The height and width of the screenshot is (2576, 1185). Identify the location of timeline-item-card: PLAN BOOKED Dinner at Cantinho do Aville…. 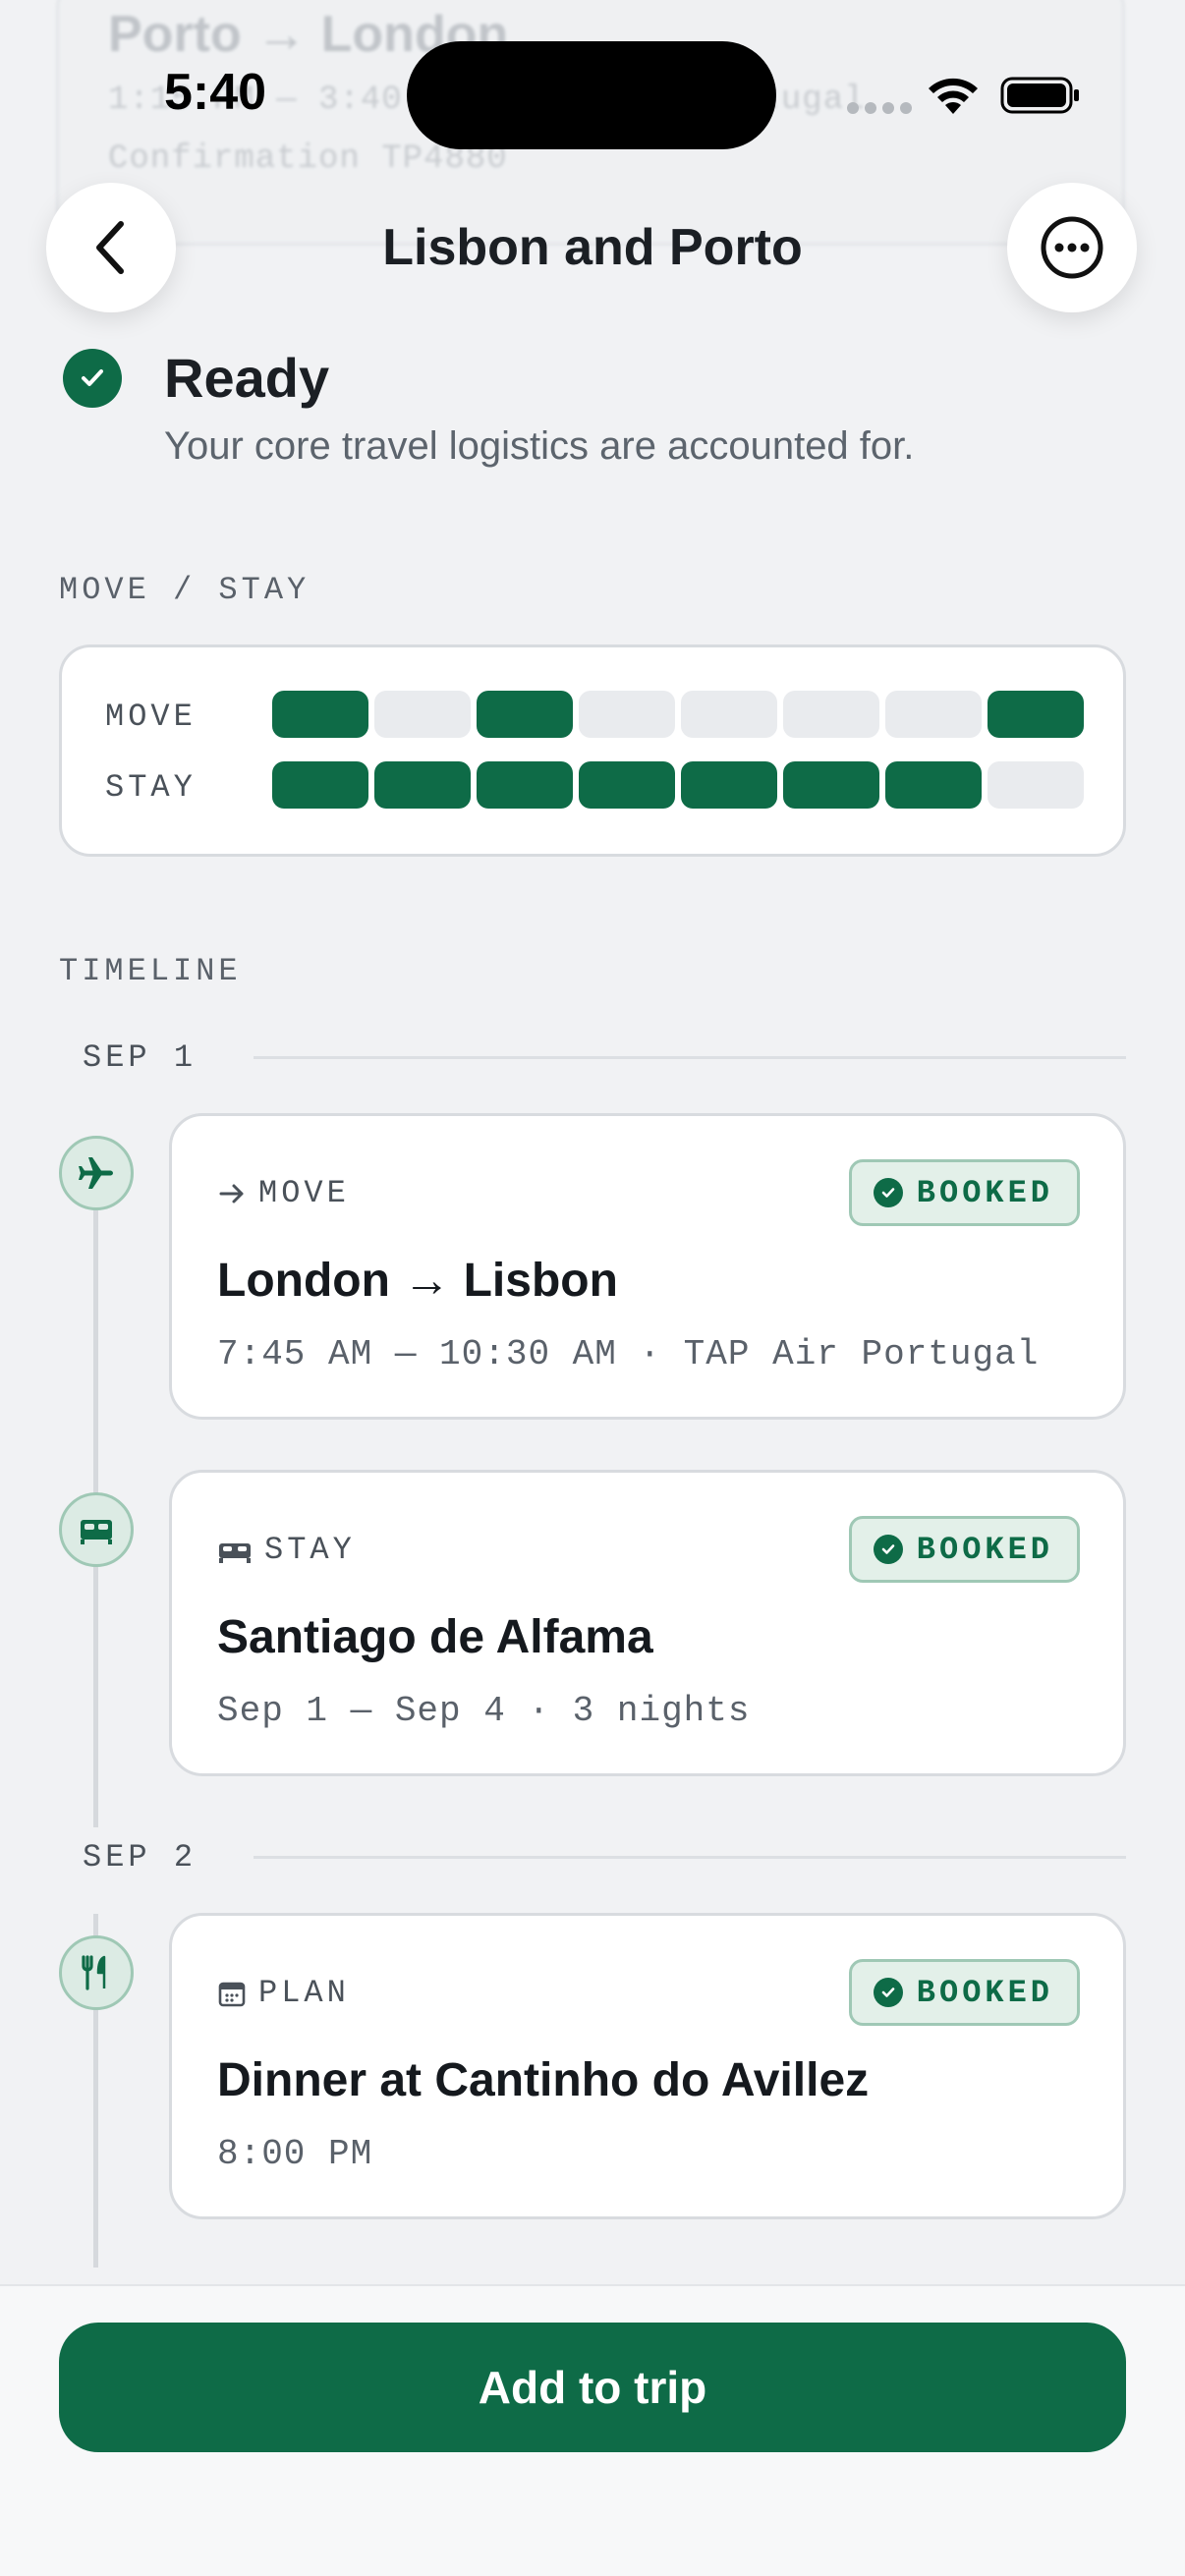
(648, 2066).